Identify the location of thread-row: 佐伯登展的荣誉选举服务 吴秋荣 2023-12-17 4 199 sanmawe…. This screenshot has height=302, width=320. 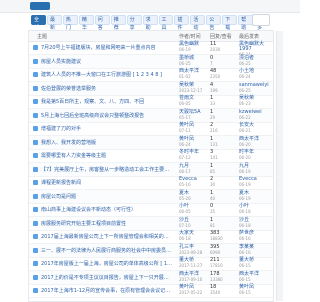
(151, 88).